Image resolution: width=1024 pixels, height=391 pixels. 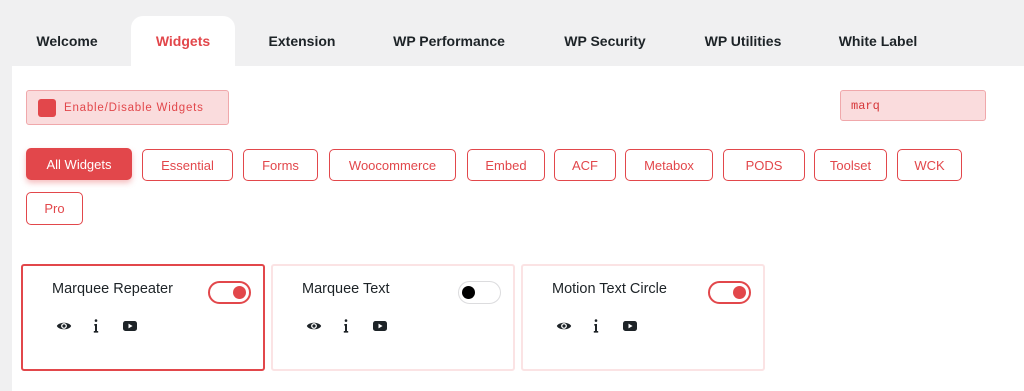 What do you see at coordinates (302, 41) in the screenshot?
I see `tab-extension: Extension` at bounding box center [302, 41].